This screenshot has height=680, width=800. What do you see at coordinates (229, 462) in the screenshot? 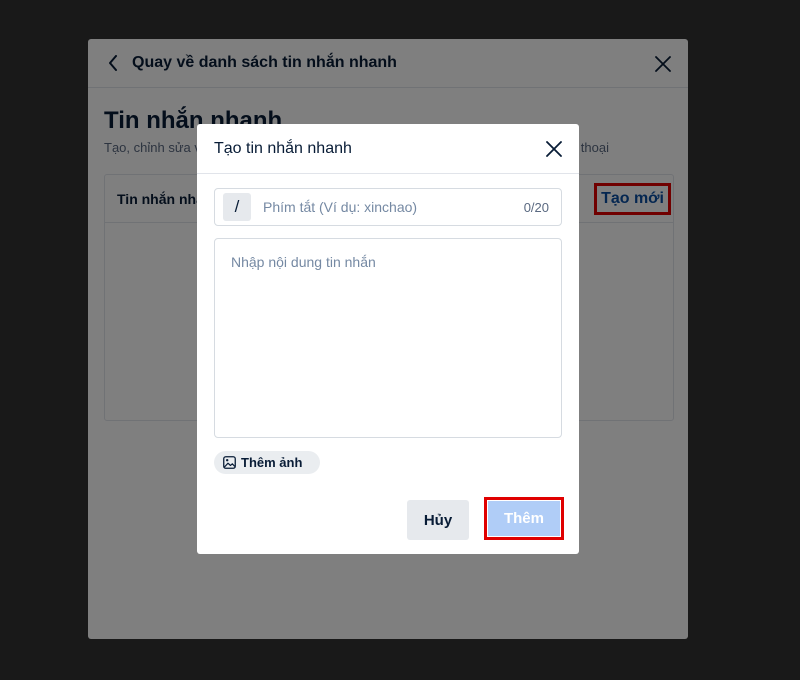
I see `image-icon` at bounding box center [229, 462].